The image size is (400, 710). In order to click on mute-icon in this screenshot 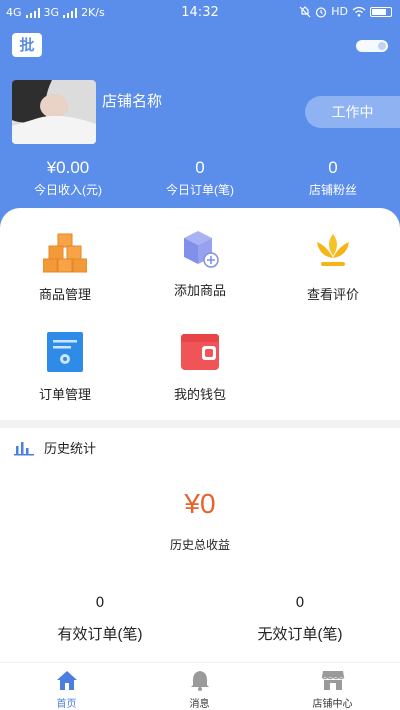, I will do `click(305, 11)`.